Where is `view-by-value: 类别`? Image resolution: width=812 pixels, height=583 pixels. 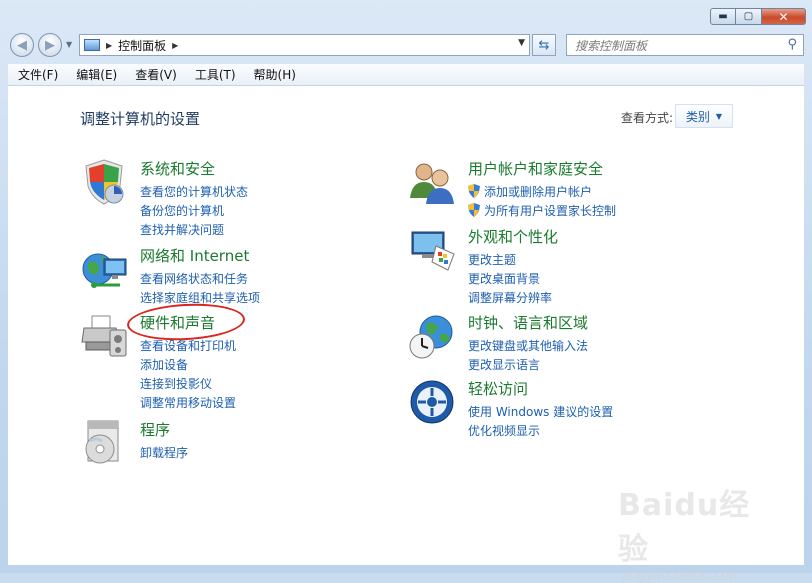
view-by-value: 类别 is located at coordinates (697, 116).